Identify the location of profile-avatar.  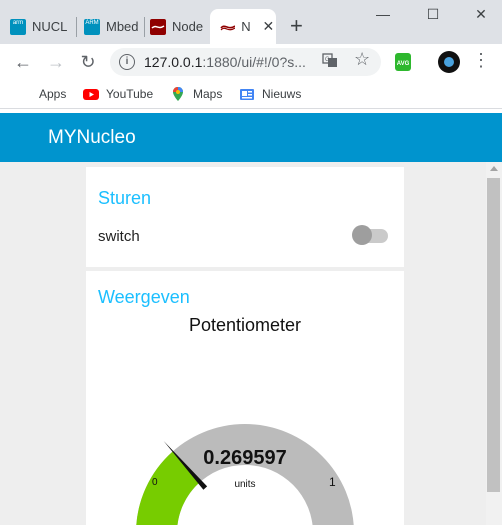
(449, 62).